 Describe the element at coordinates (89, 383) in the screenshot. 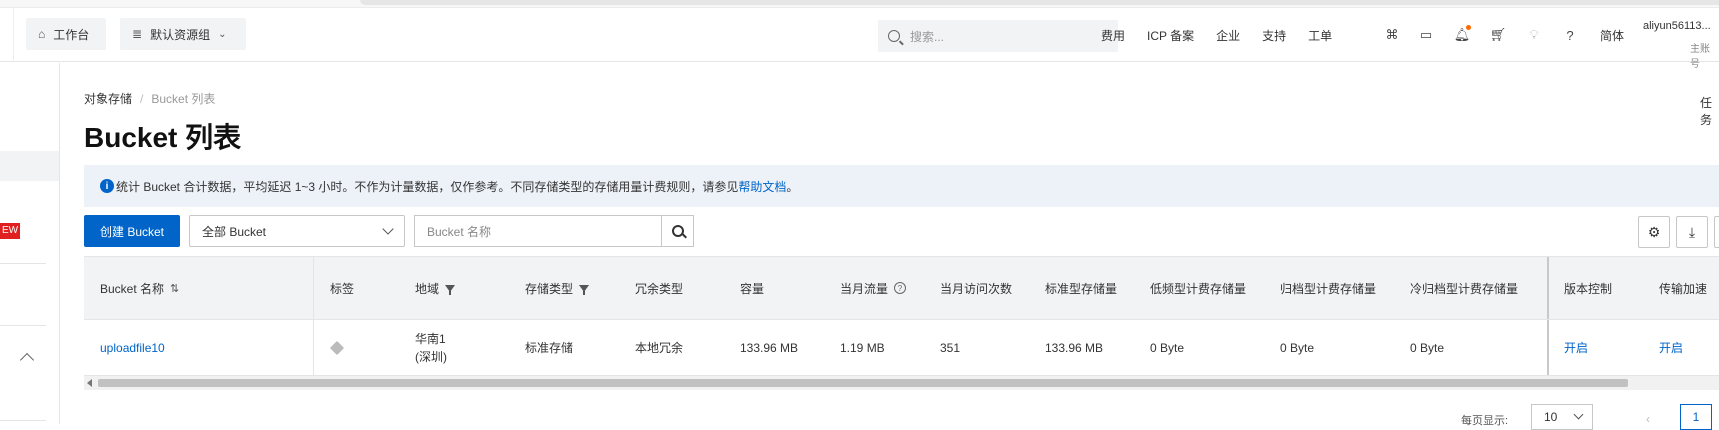

I see `scroll-left-icon` at that location.